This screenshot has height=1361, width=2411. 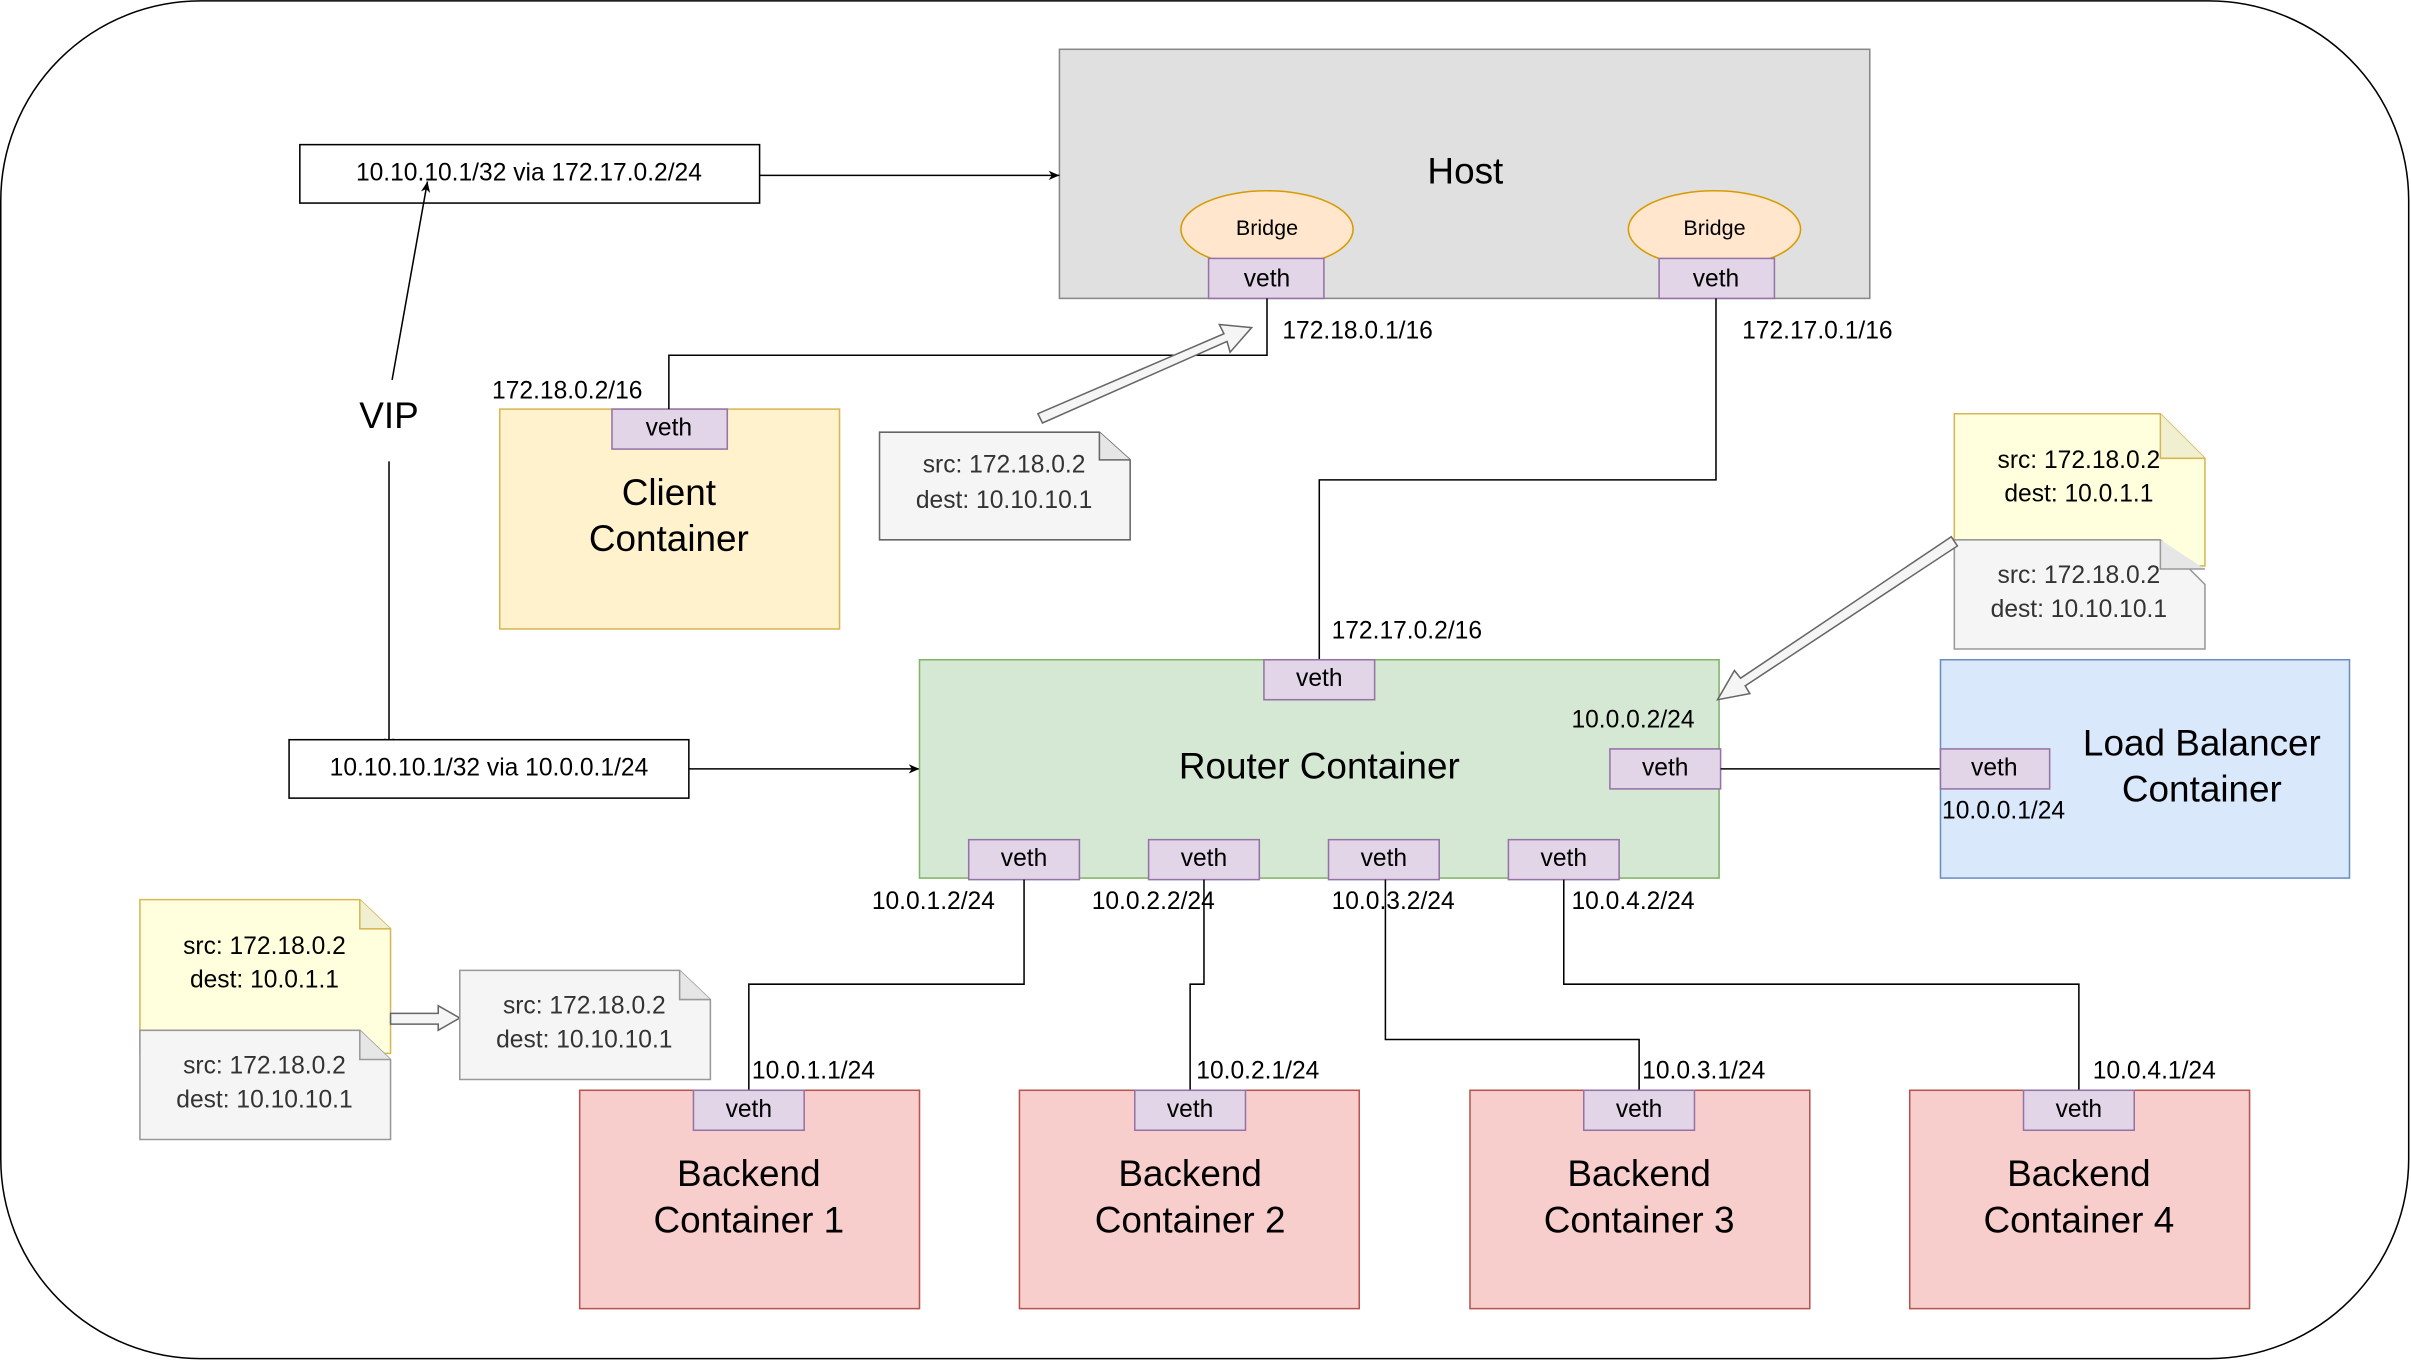 I want to click on backend-2-veth-label: veth, so click(x=1190, y=1109).